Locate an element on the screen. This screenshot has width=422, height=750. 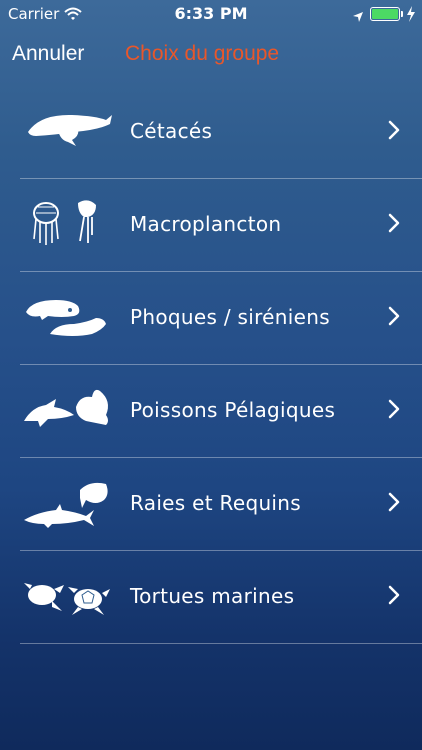
group-label: Raies et Requins is located at coordinates (215, 503).